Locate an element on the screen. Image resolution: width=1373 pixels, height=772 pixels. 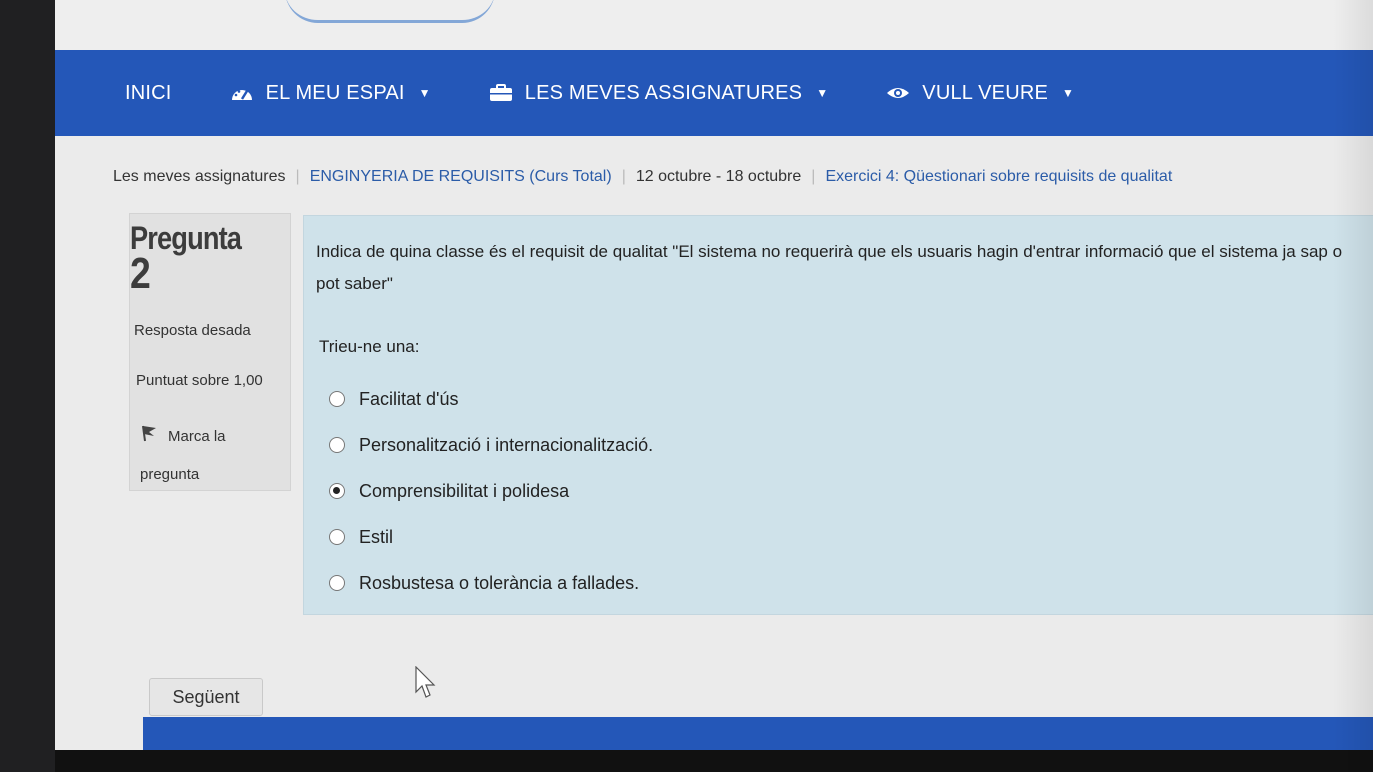
answer-option: Rosbustesa o tolerància a fallades. is located at coordinates (491, 583).